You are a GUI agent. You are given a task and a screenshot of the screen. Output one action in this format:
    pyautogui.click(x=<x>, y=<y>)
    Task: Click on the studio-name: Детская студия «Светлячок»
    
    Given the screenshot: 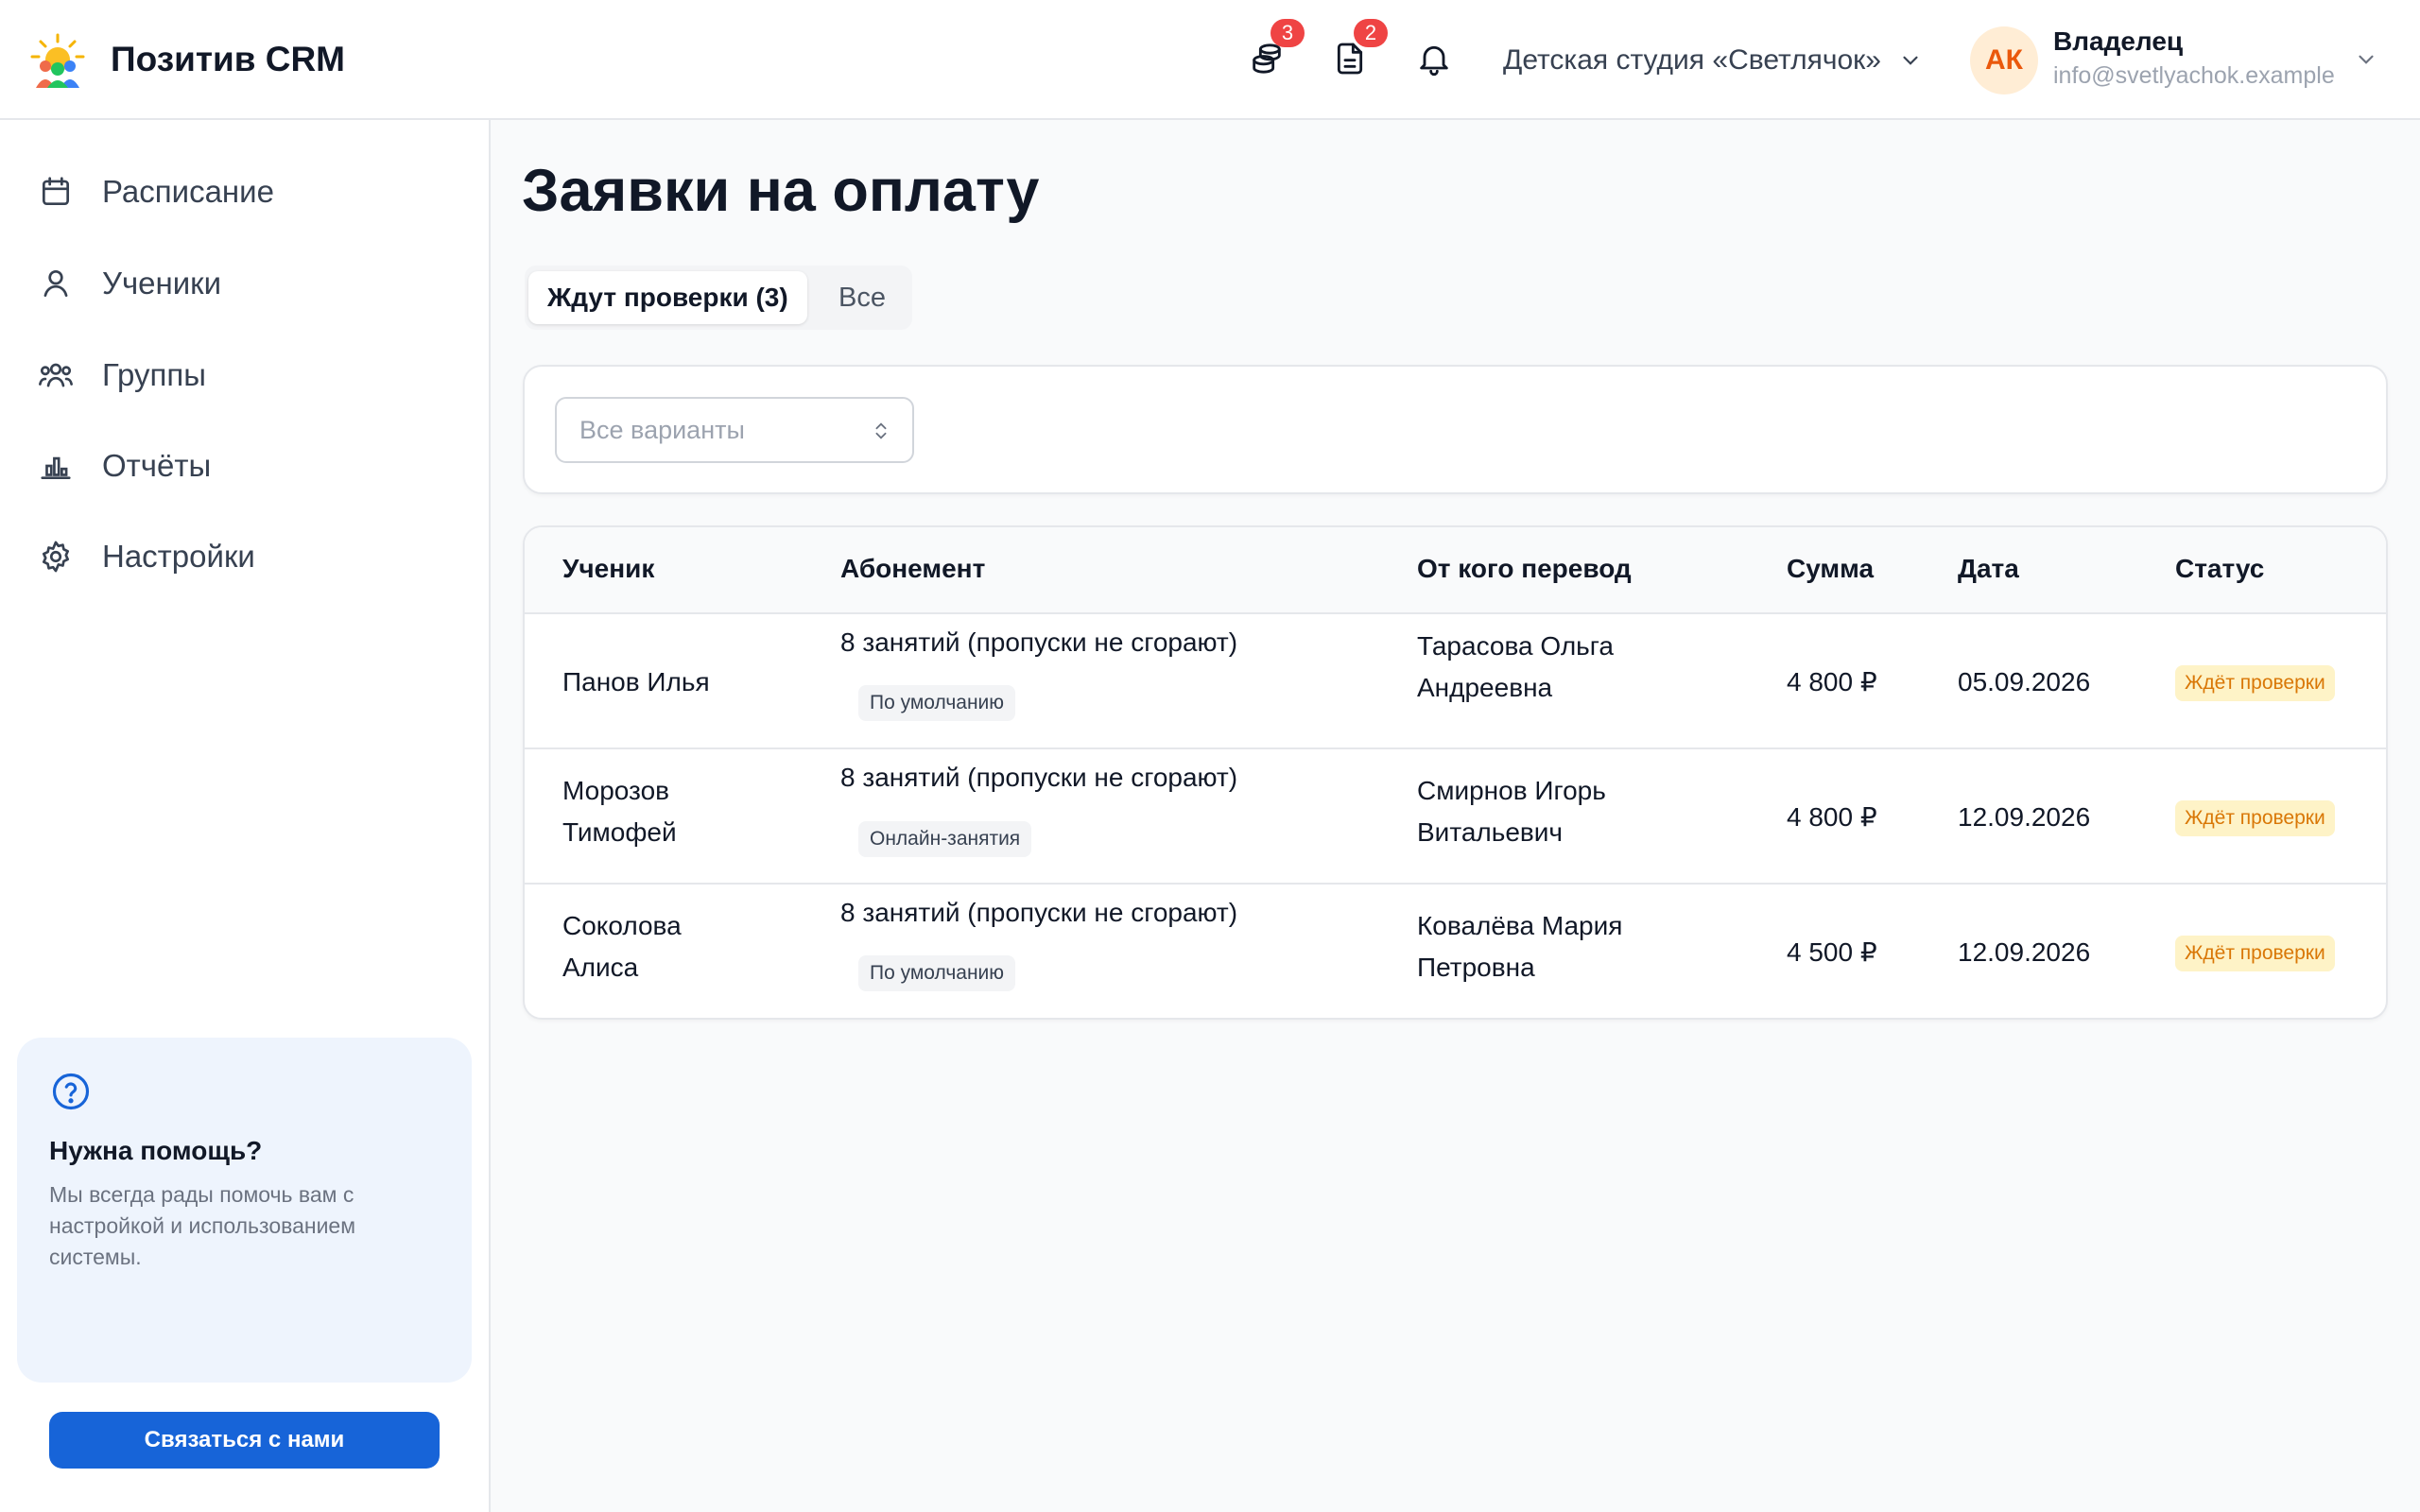 What is the action you would take?
    pyautogui.click(x=1692, y=60)
    